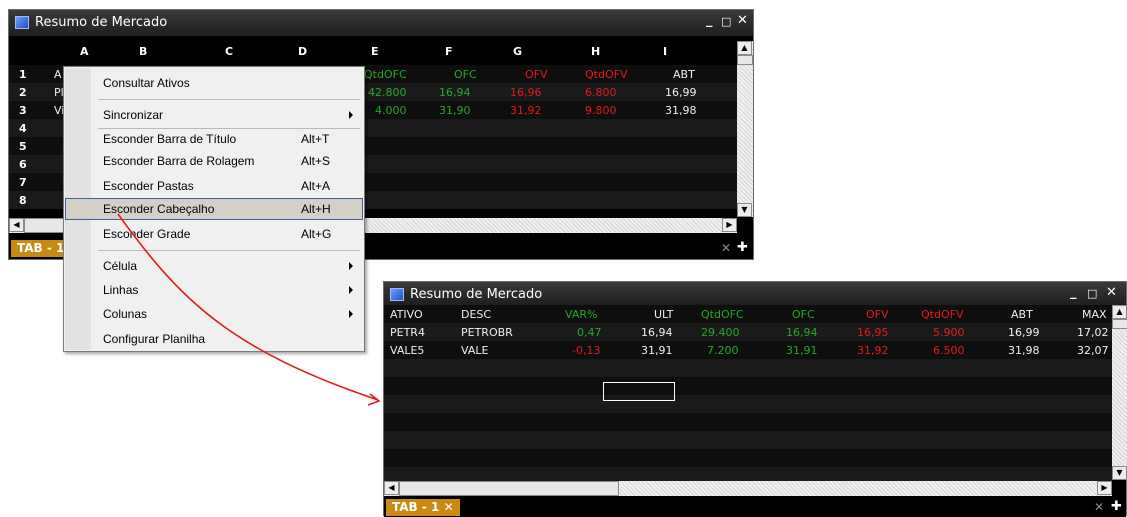 The height and width of the screenshot is (517, 1127). Describe the element at coordinates (476, 294) in the screenshot. I see `window-title: Resumo de Mercado` at that location.